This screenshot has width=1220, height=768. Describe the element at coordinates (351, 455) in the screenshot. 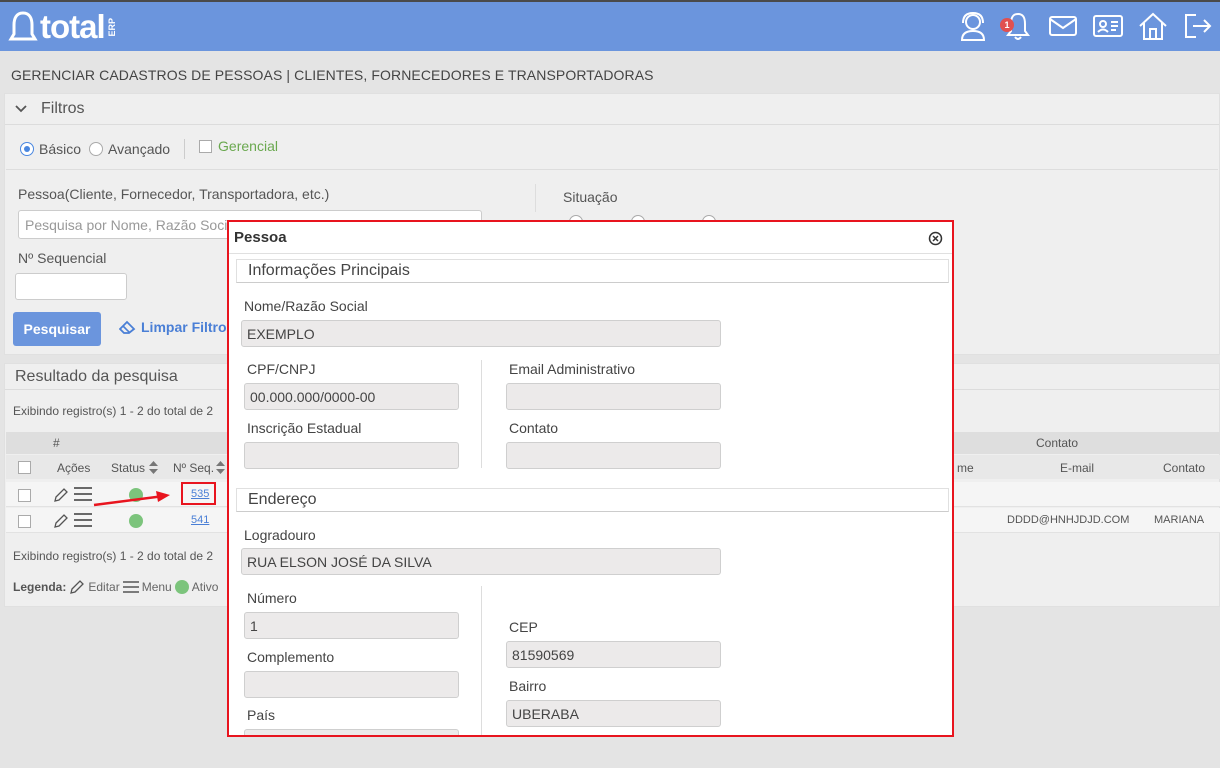

I see `ie-field` at that location.